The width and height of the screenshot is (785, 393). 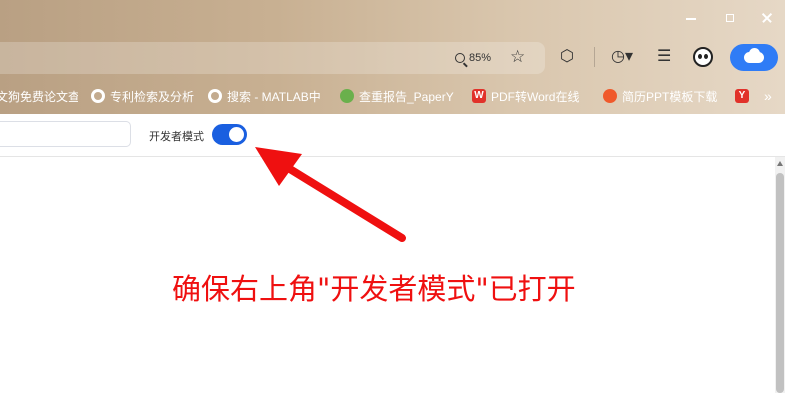 I want to click on bookmark-label: PDF转Word在线, so click(x=535, y=96).